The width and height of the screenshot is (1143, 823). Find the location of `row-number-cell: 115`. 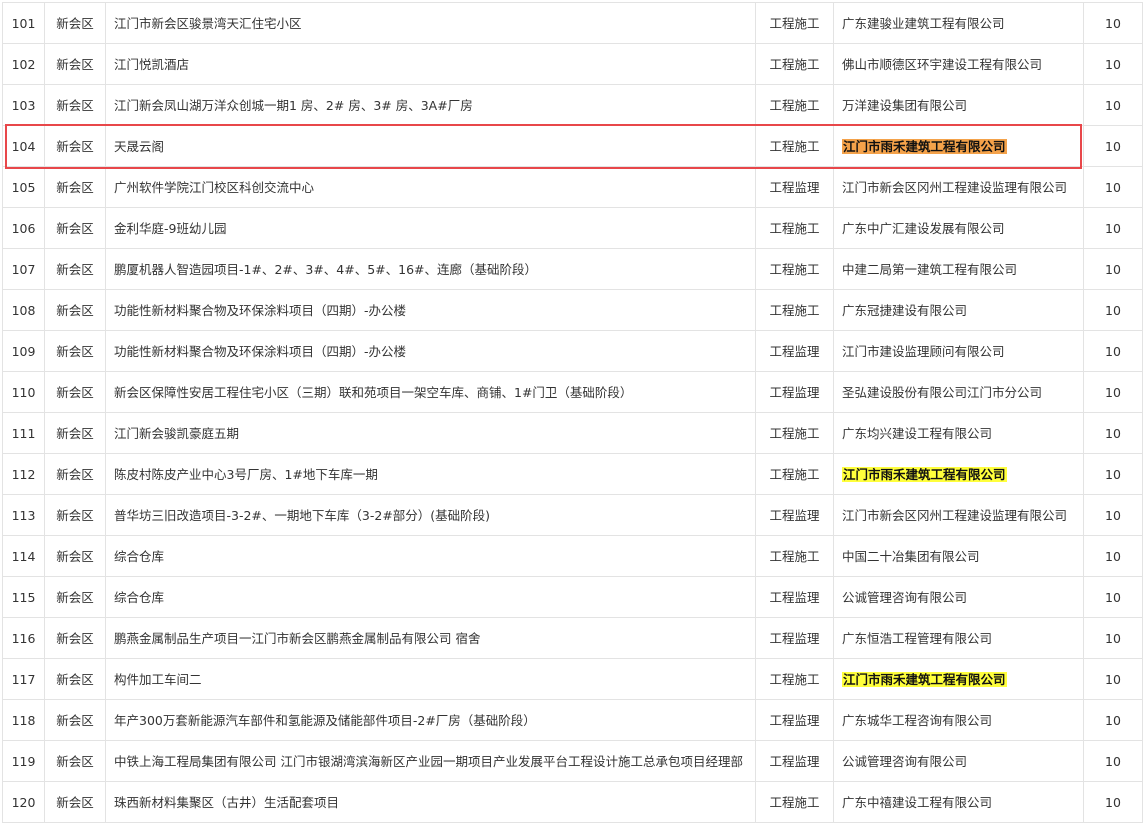

row-number-cell: 115 is located at coordinates (23, 597).